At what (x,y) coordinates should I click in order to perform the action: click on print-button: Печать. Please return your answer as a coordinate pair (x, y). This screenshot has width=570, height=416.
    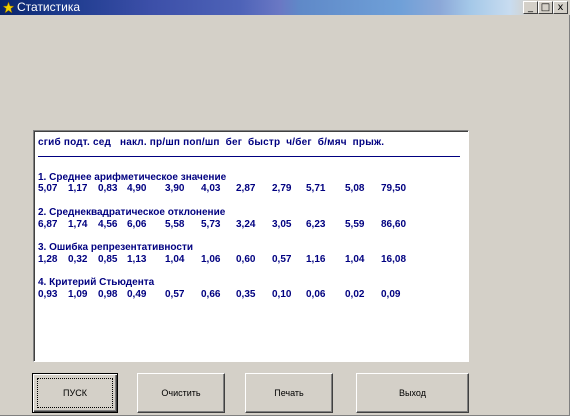
    Looking at the image, I should click on (289, 393).